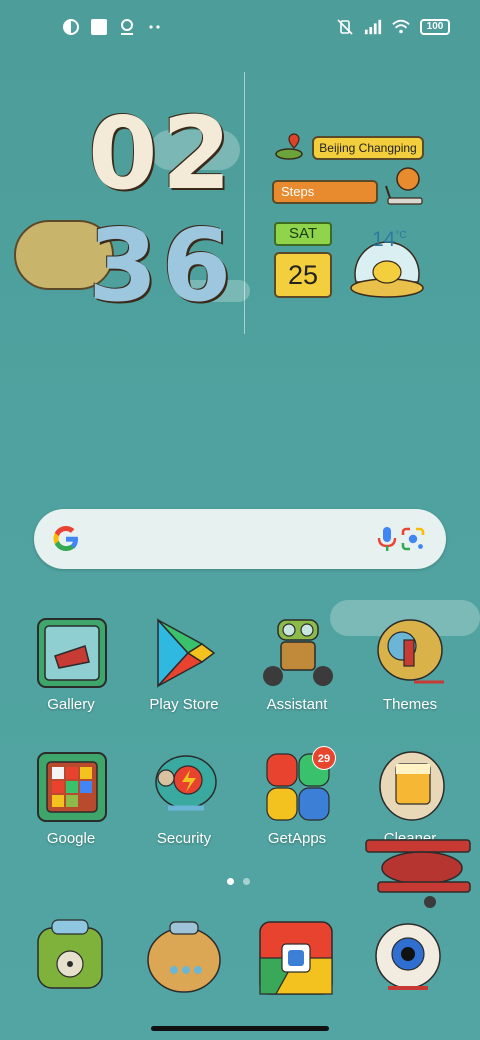 This screenshot has height=1040, width=480. I want to click on dock-chrome, so click(296, 958).